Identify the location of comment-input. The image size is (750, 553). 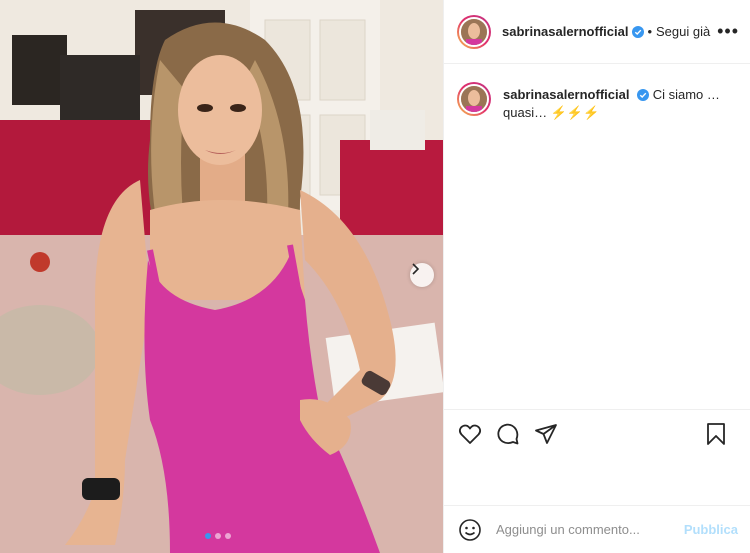
(586, 529).